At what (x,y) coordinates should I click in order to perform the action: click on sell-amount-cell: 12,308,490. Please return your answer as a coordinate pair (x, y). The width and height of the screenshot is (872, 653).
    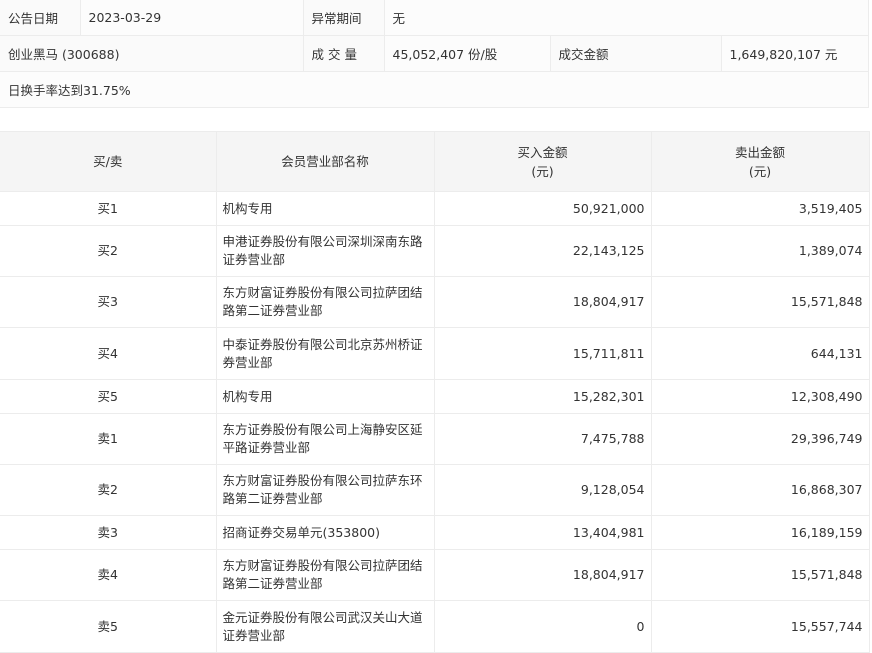
    Looking at the image, I should click on (760, 396).